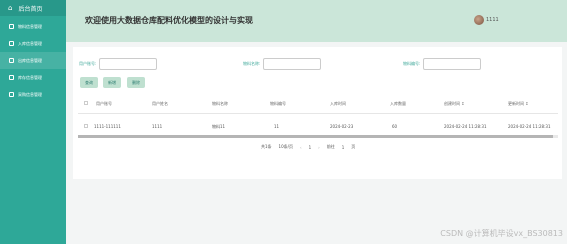 The height and width of the screenshot is (244, 567). I want to click on page-title: 欢迎使用大数据仓库配料优化模型的设计与实现, so click(169, 20).